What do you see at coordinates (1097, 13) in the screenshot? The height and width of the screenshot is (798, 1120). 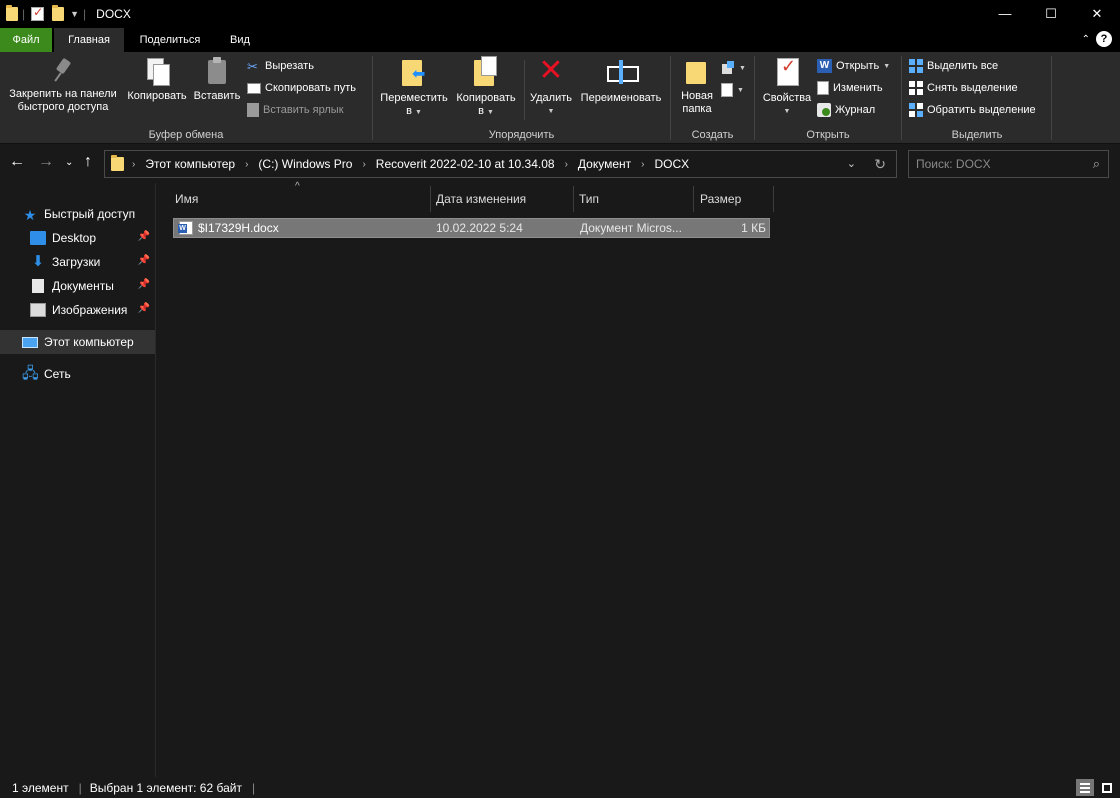 I see `close-button: ✕` at bounding box center [1097, 13].